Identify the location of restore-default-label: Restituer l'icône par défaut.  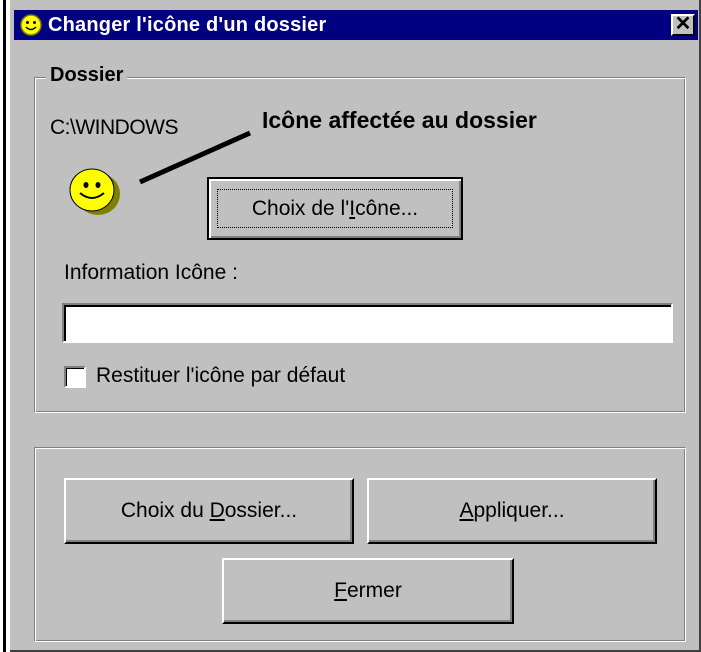
(220, 376).